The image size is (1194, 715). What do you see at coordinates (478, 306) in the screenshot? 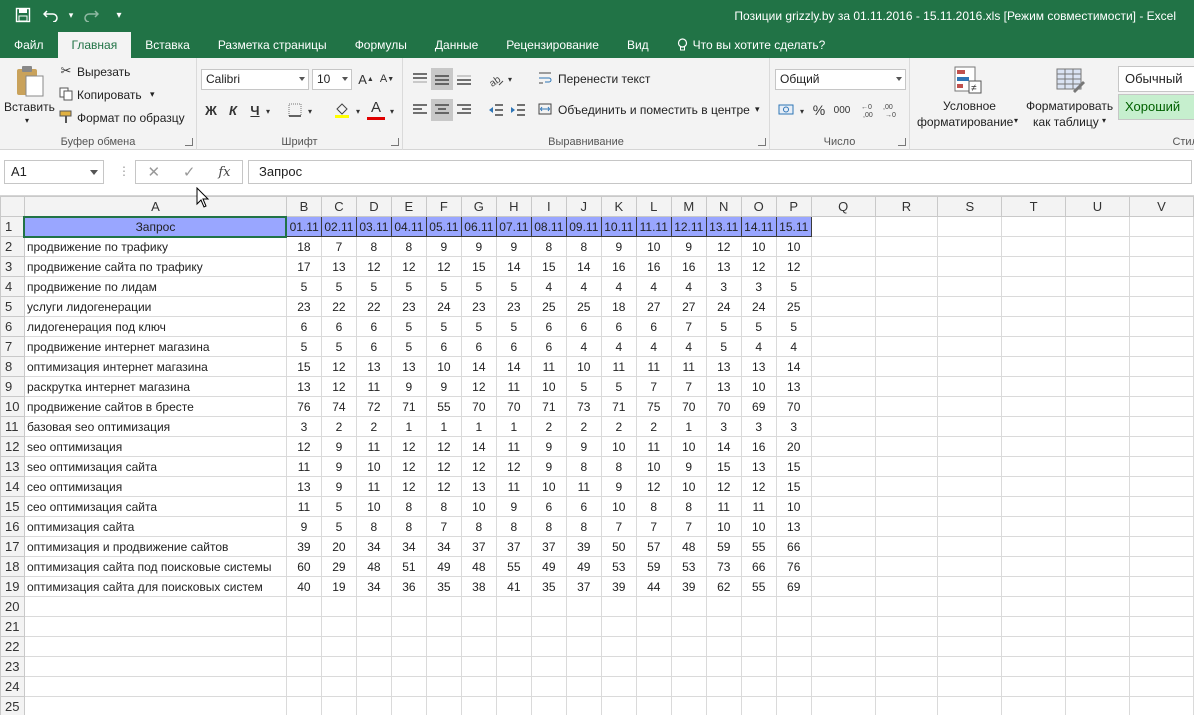
I see `cell: 23` at bounding box center [478, 306].